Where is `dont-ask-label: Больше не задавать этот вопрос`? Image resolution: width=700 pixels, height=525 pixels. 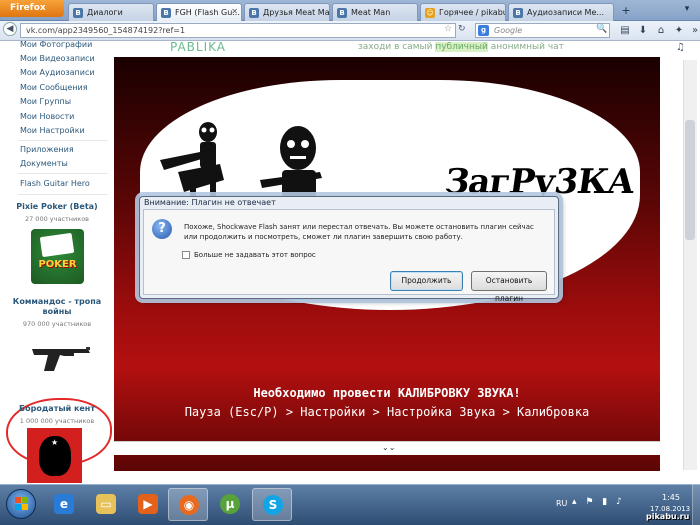 dont-ask-label: Больше не задавать этот вопрос is located at coordinates (255, 255).